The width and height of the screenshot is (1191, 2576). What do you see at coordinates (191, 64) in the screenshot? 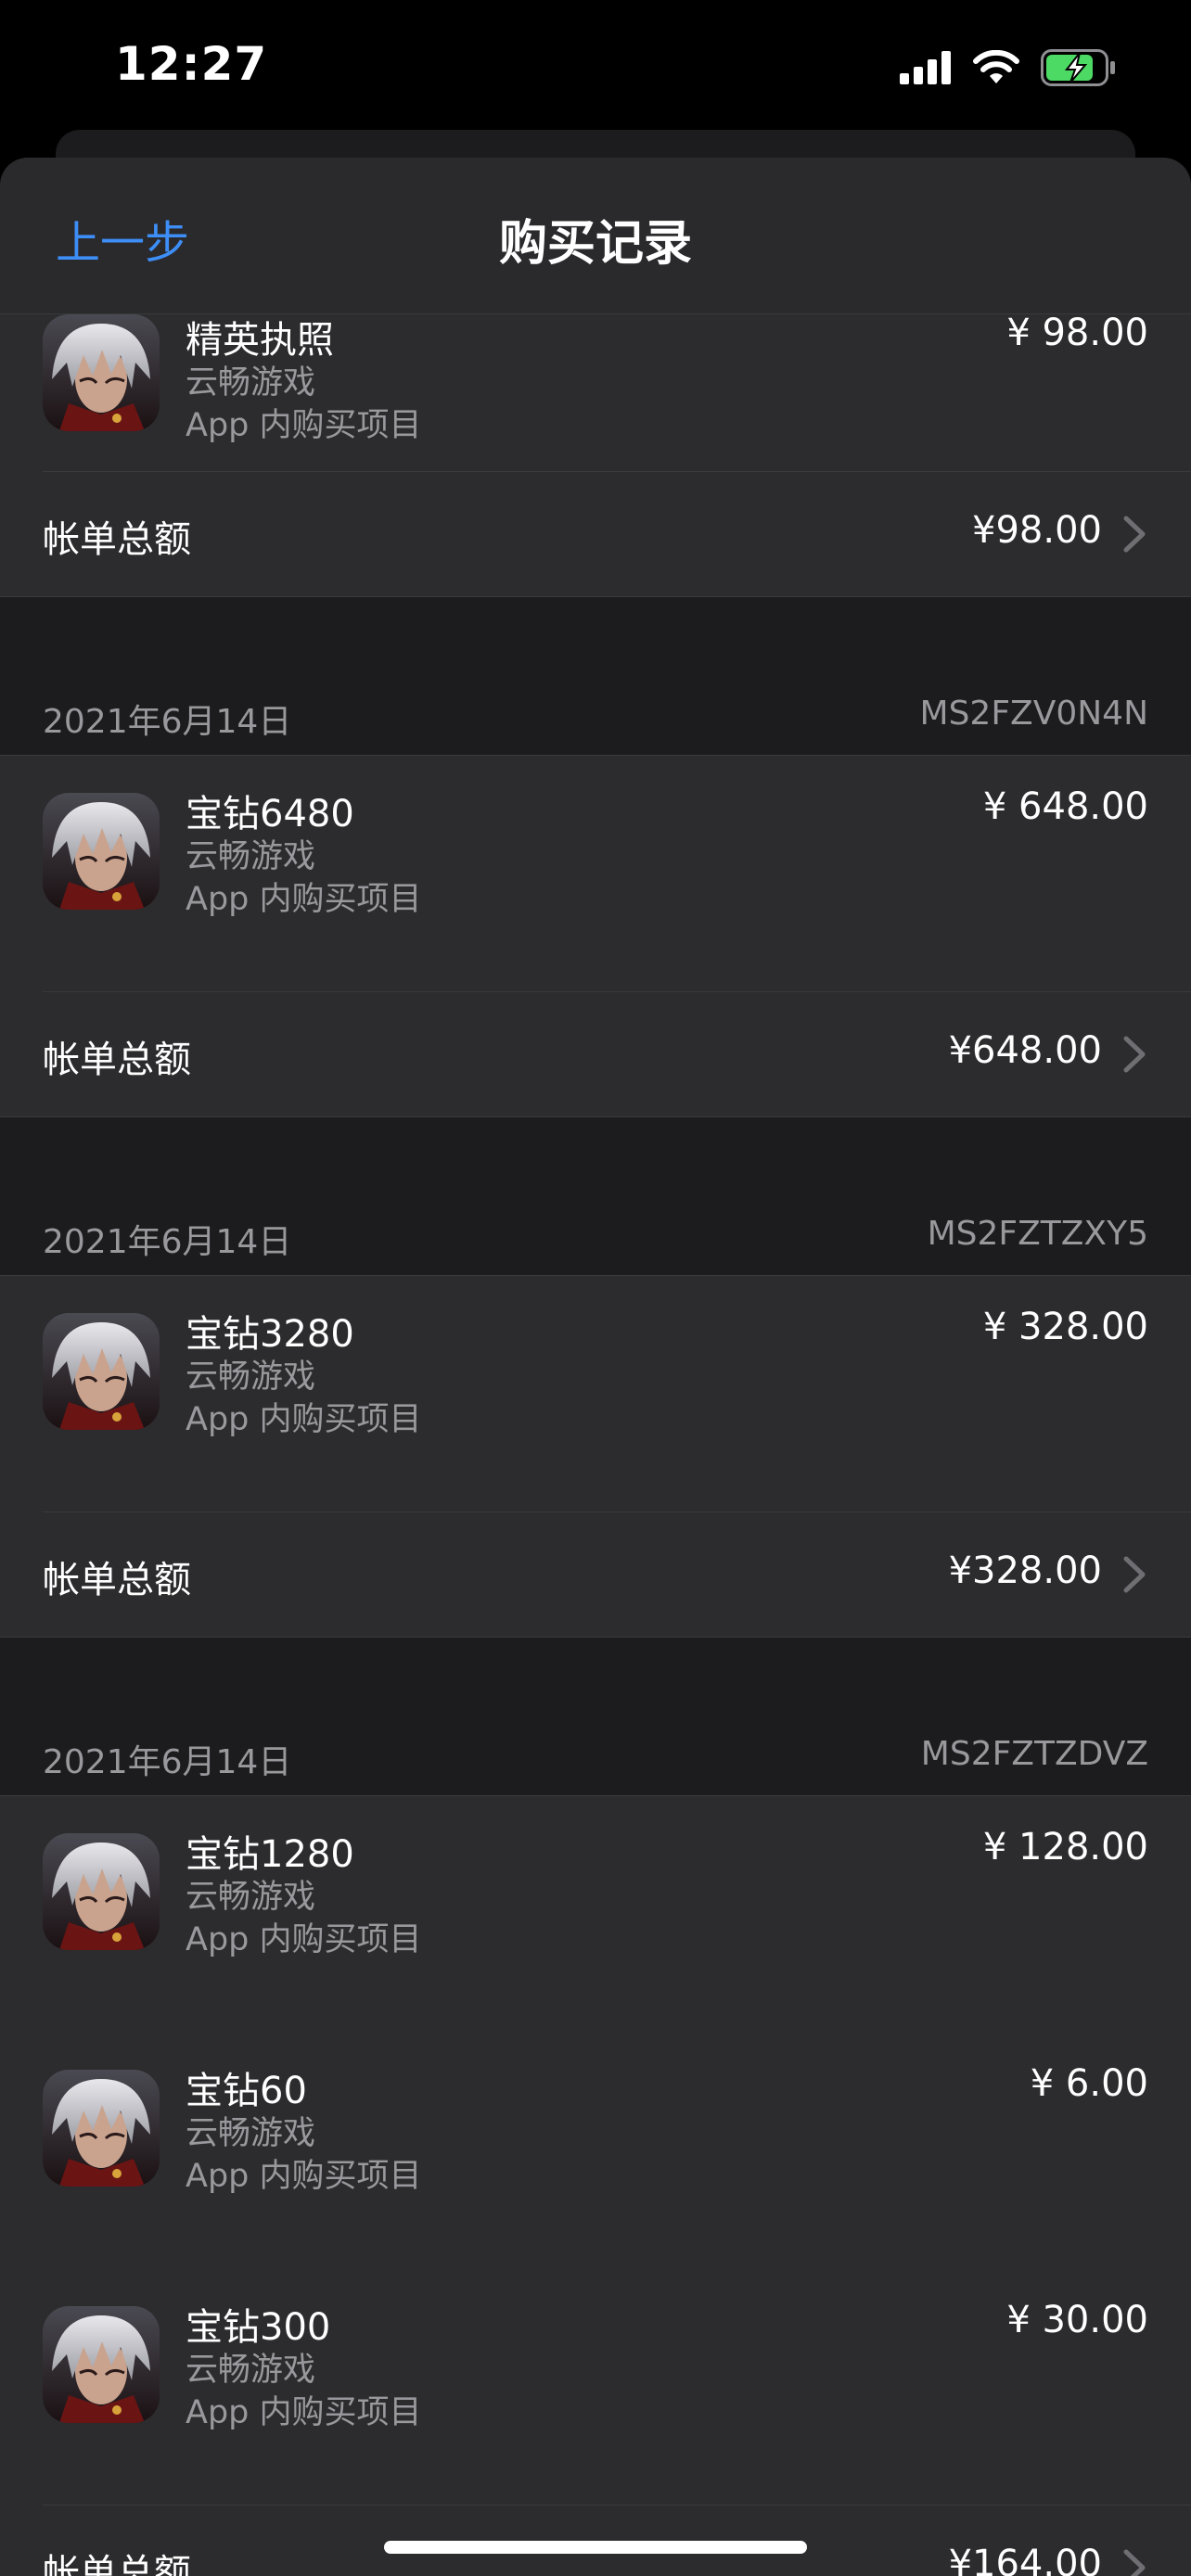
I see `status-time: 12:27` at bounding box center [191, 64].